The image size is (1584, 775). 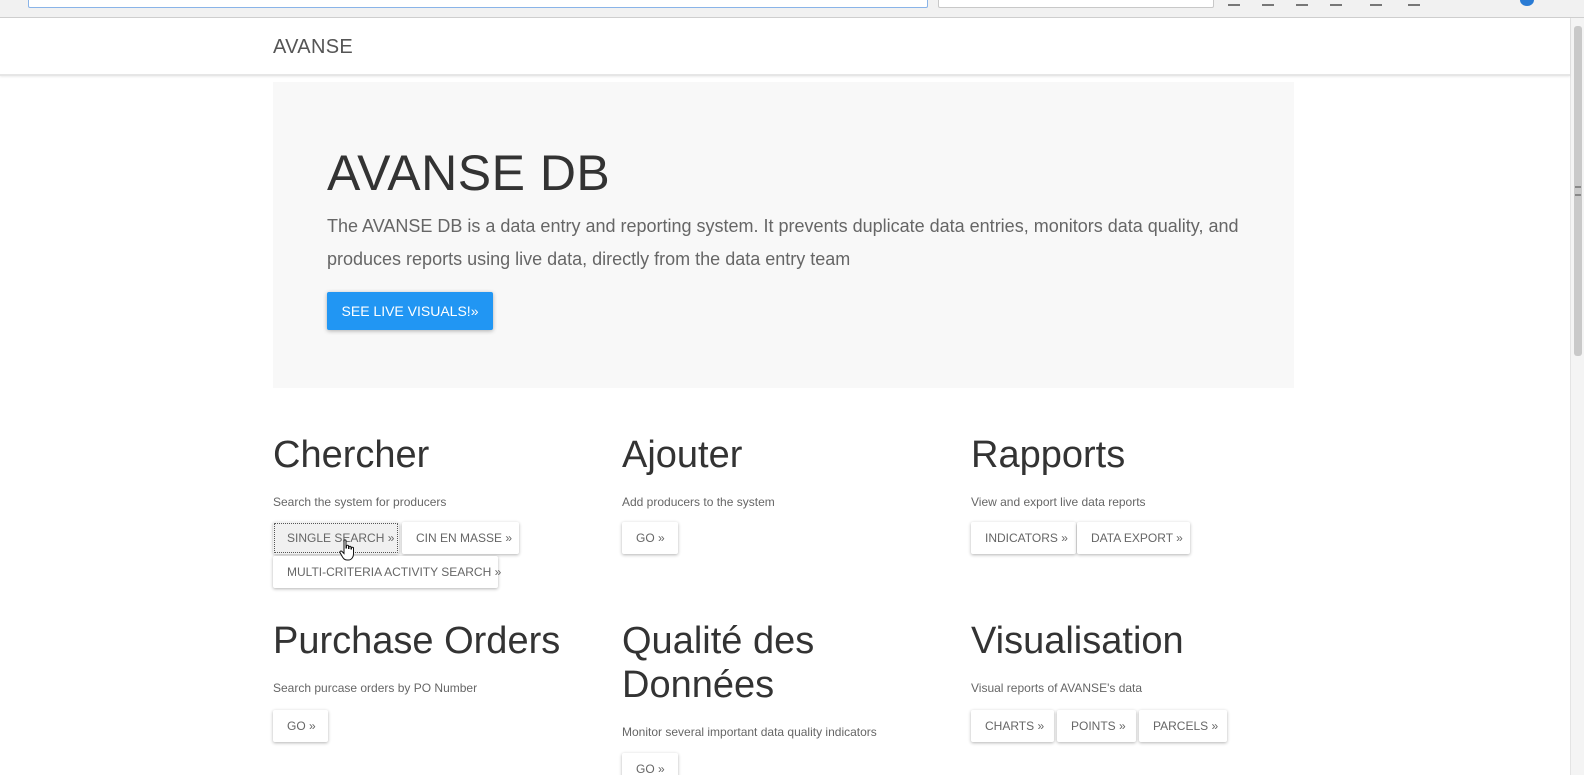 I want to click on account-icon, so click(x=1527, y=3).